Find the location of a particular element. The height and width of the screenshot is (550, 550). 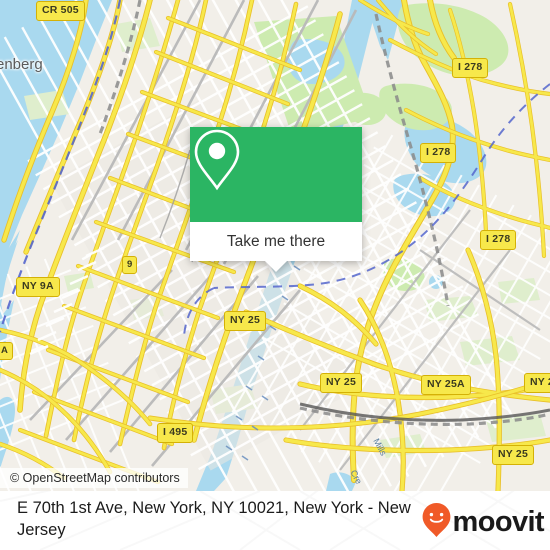

route-shield-i278-mid: I 278 is located at coordinates (438, 153).